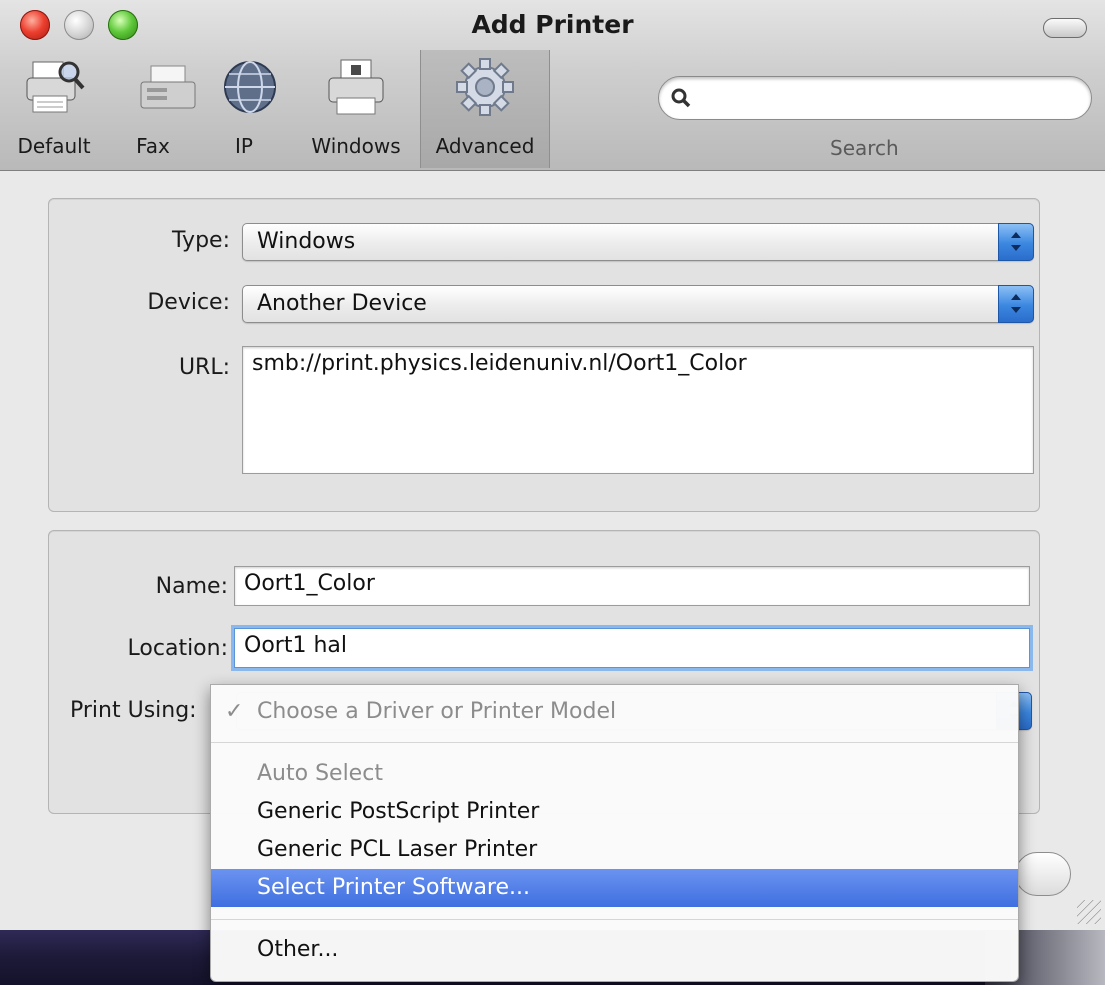 The height and width of the screenshot is (985, 1105). I want to click on toolbar-label: Windows, so click(356, 146).